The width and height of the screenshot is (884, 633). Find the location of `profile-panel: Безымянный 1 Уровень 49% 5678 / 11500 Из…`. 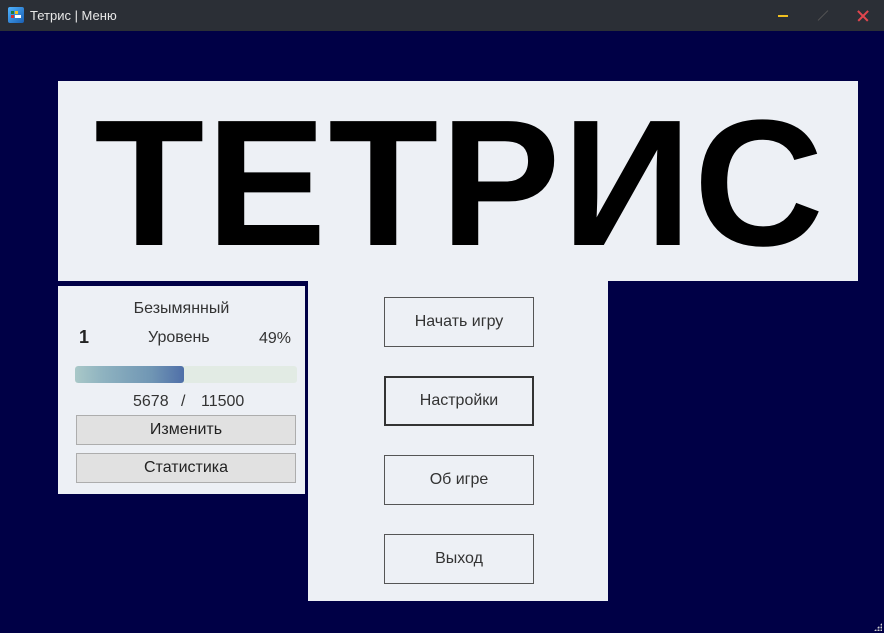

profile-panel: Безымянный 1 Уровень 49% 5678 / 11500 Из… is located at coordinates (181, 390).